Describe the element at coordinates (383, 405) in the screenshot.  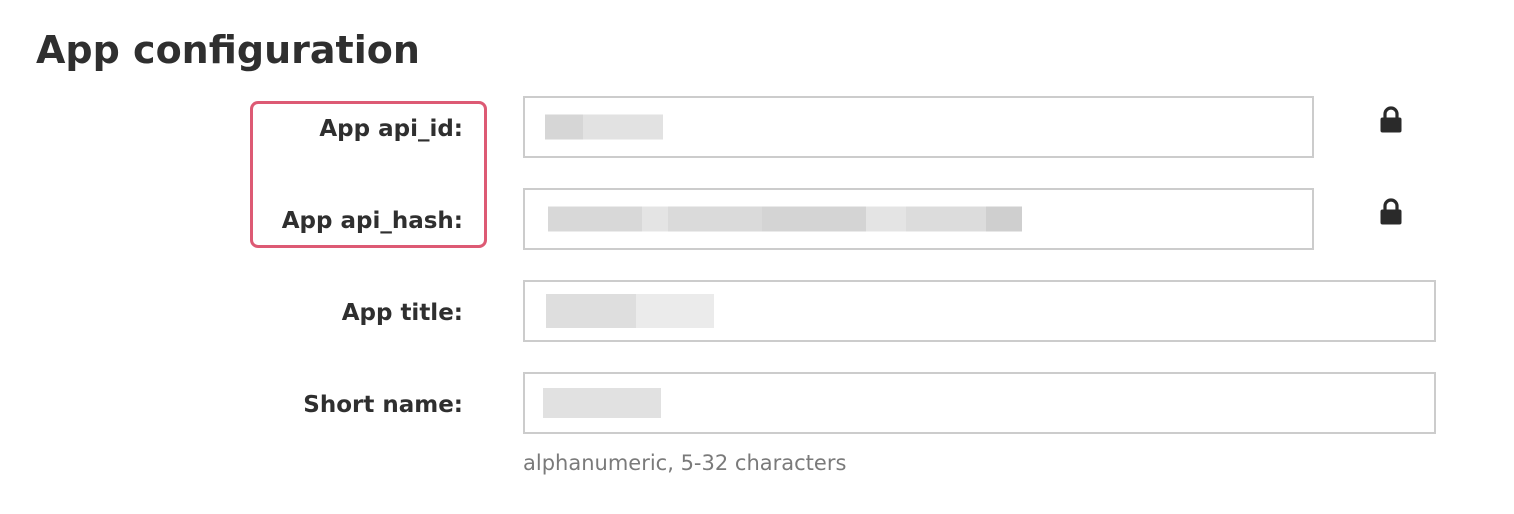
I see `short-name-label: Short name:` at that location.